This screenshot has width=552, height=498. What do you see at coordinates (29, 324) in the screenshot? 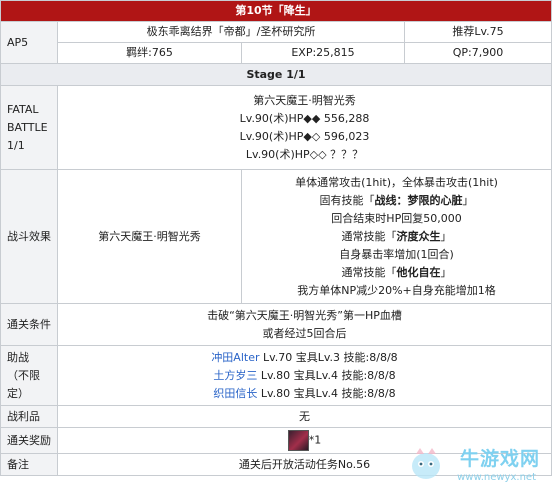
I see `clear-label: 通关条件` at bounding box center [29, 324].